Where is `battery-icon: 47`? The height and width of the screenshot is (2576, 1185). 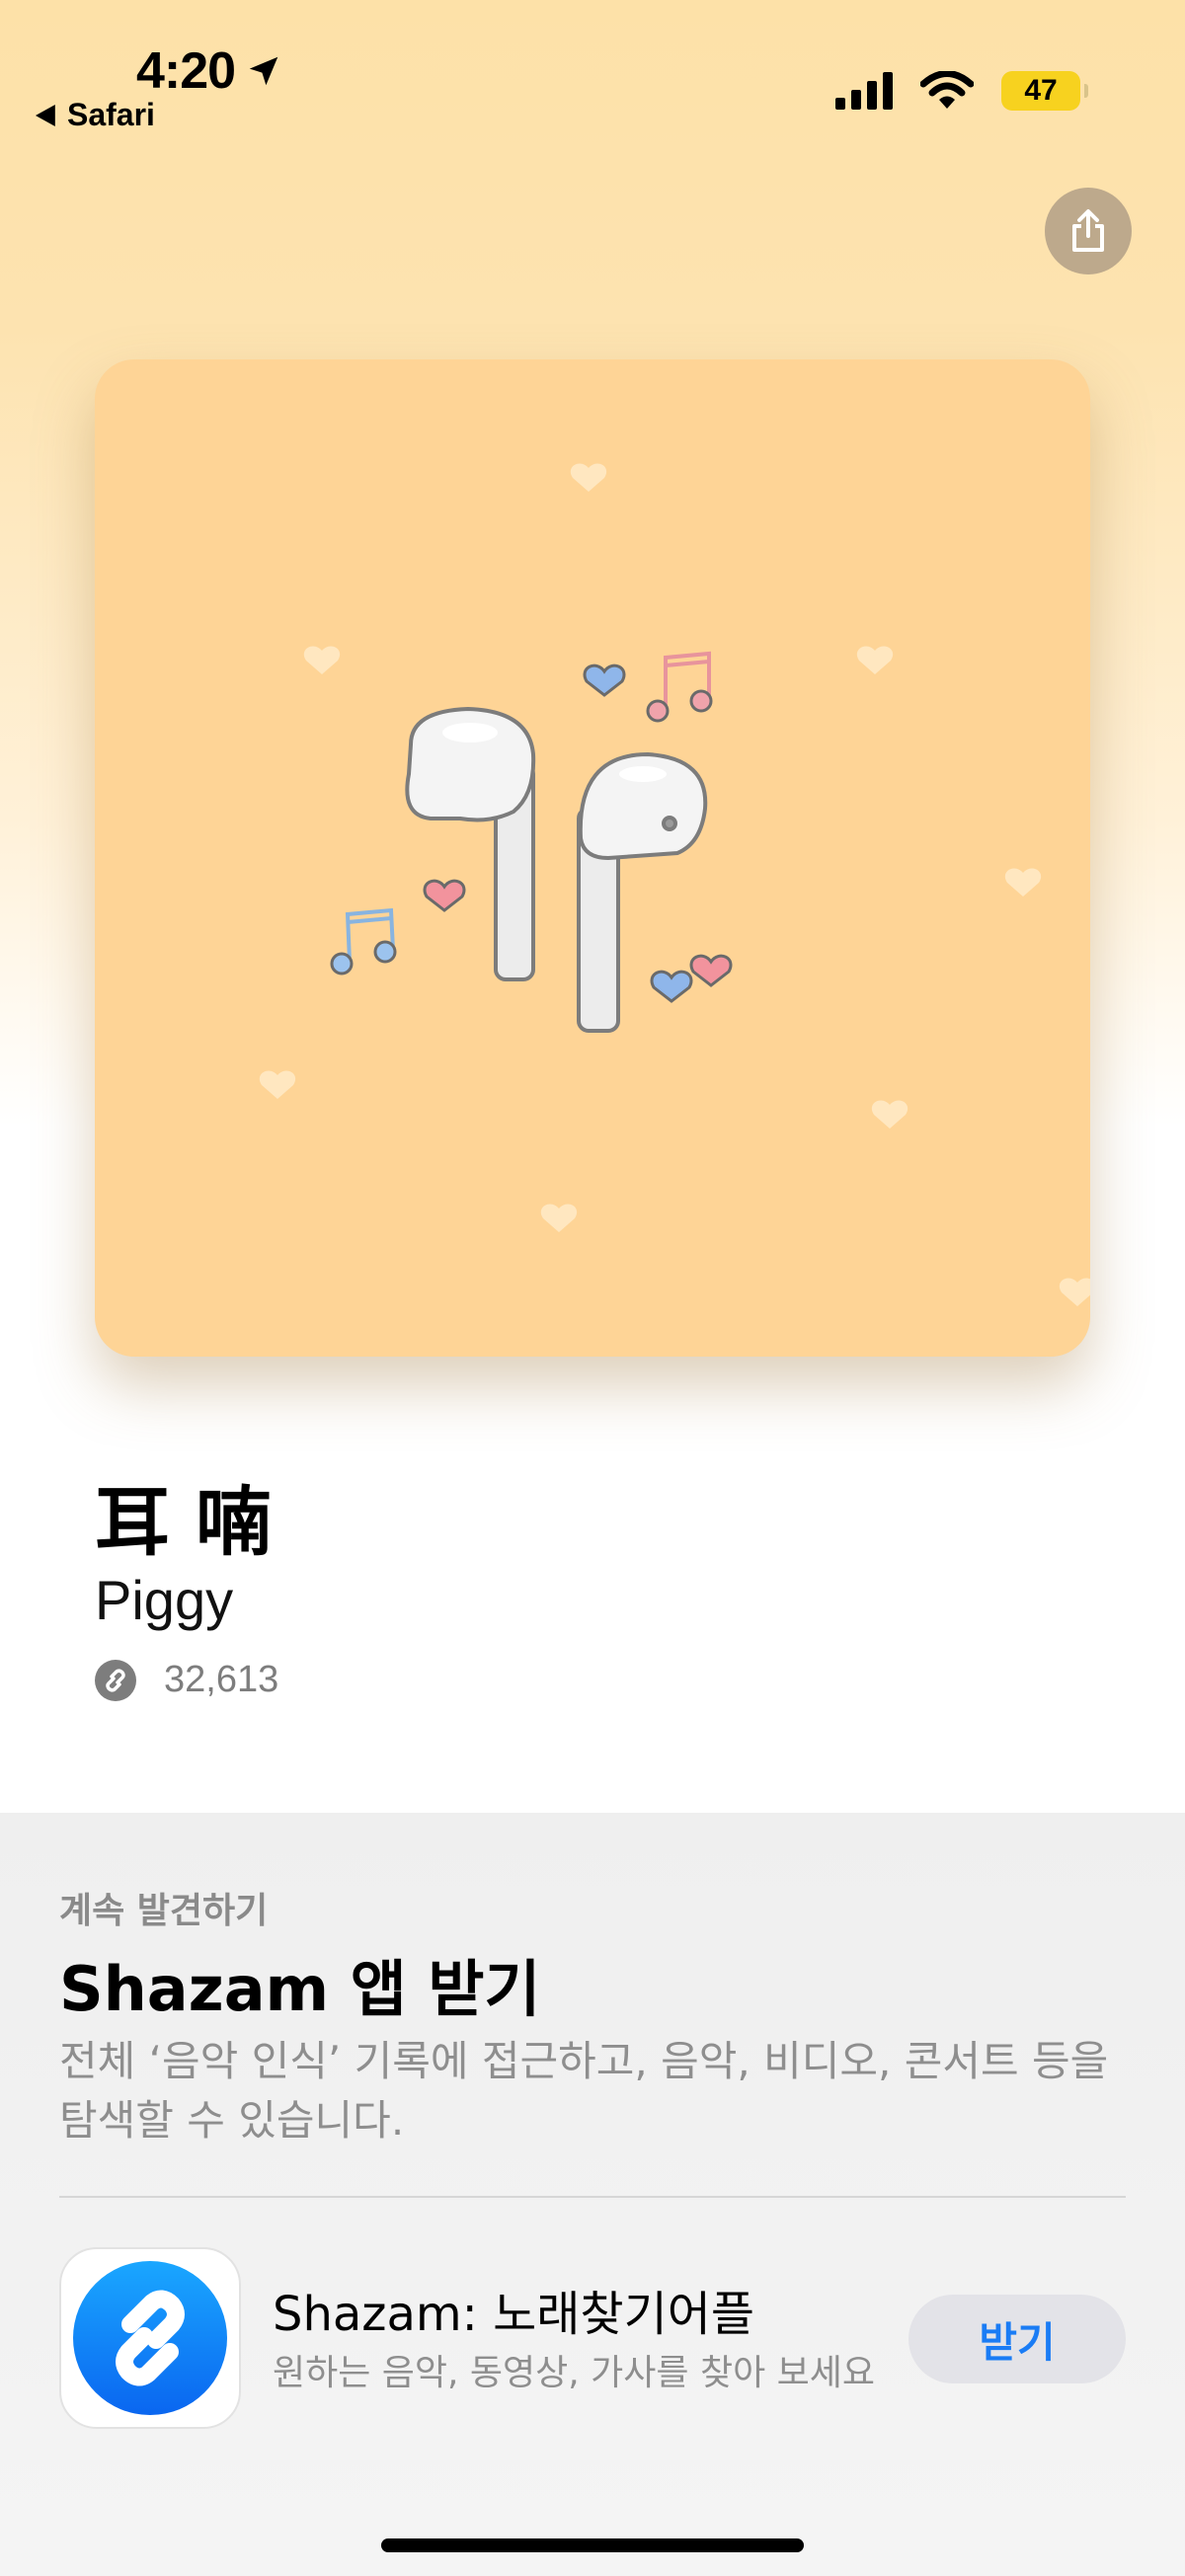
battery-icon: 47 is located at coordinates (1044, 91).